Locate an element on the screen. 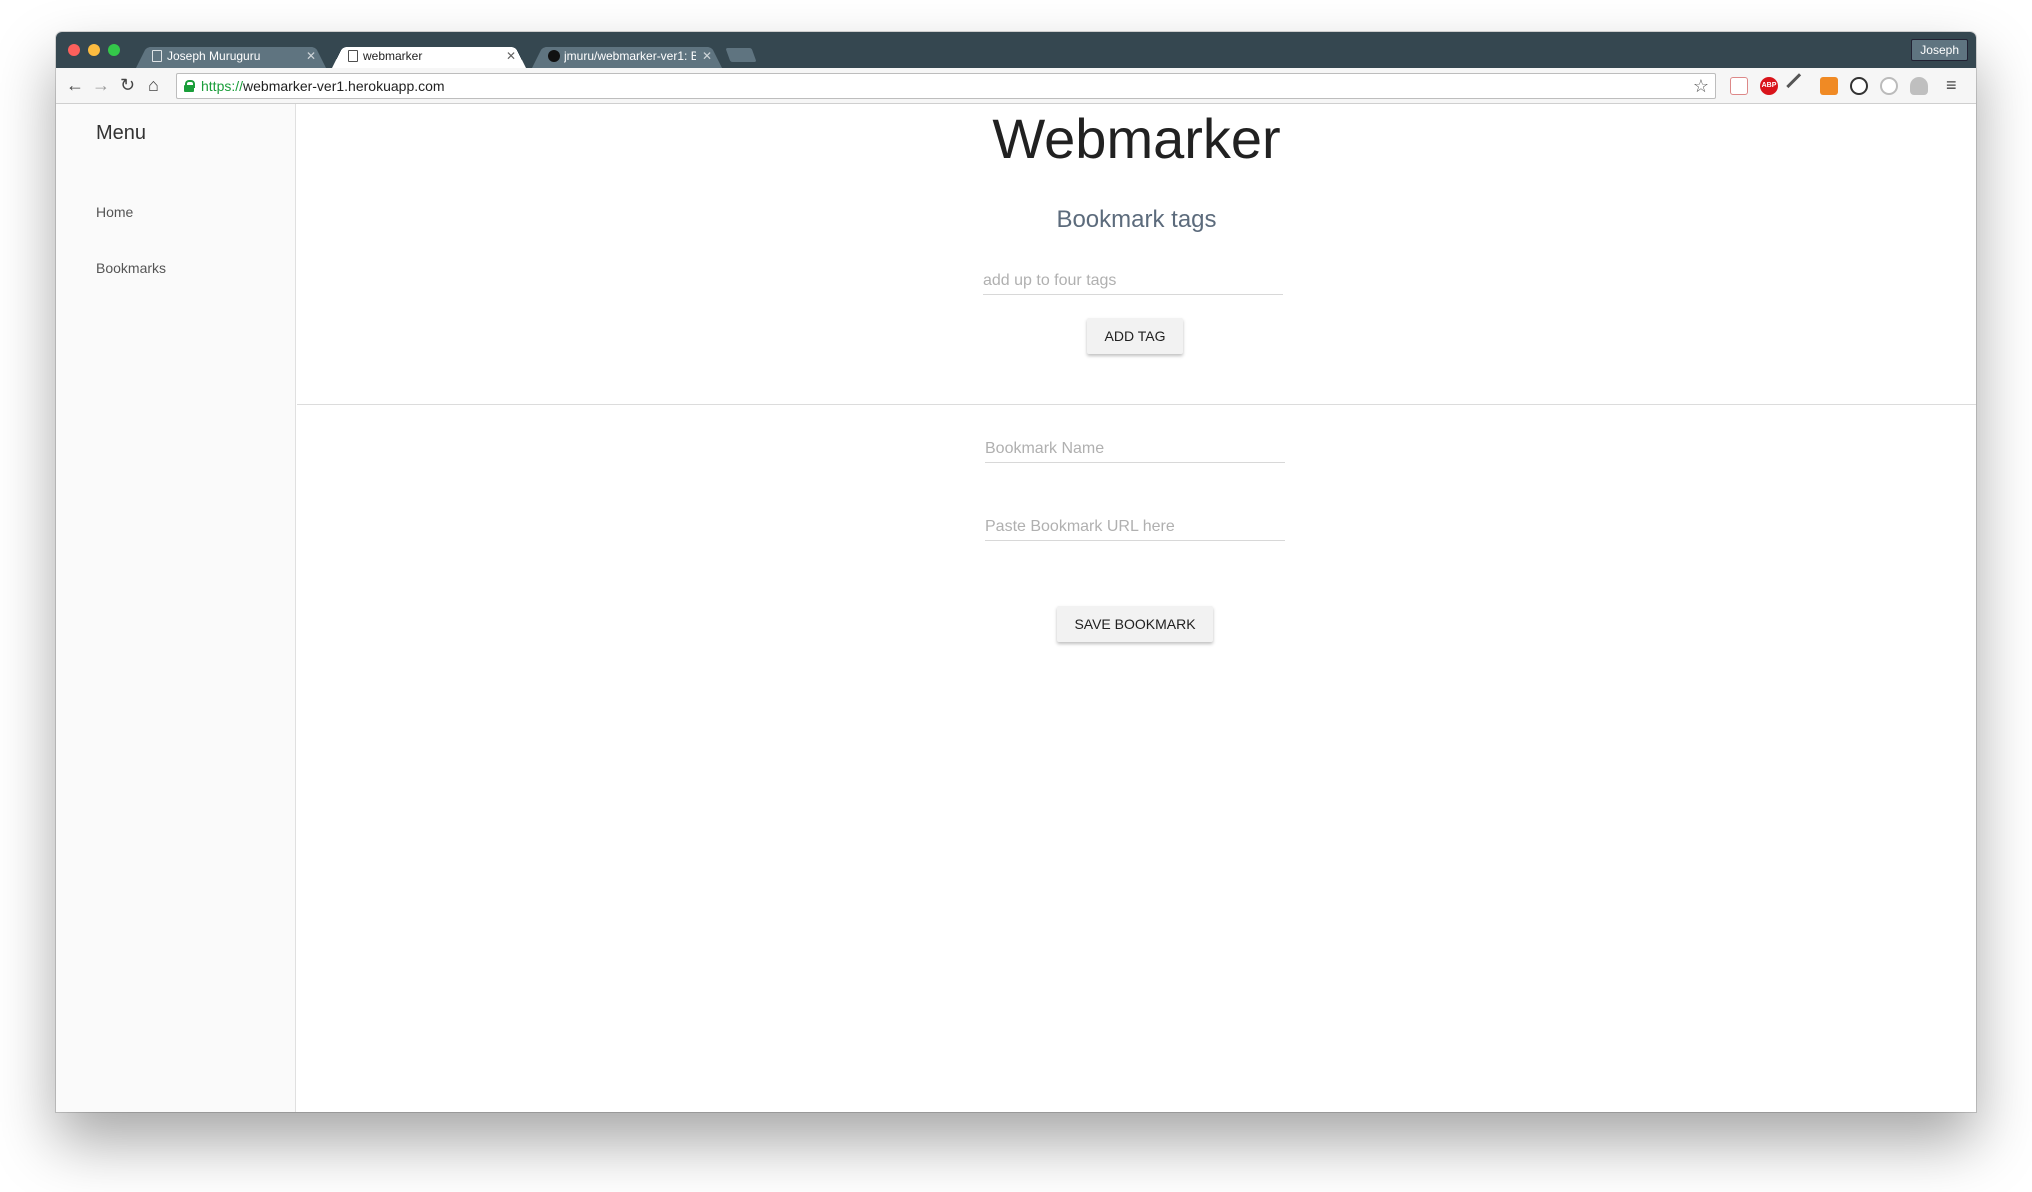 Image resolution: width=2032 pixels, height=1192 pixels. menu-hamburger-icon: ≡ is located at coordinates (1951, 85).